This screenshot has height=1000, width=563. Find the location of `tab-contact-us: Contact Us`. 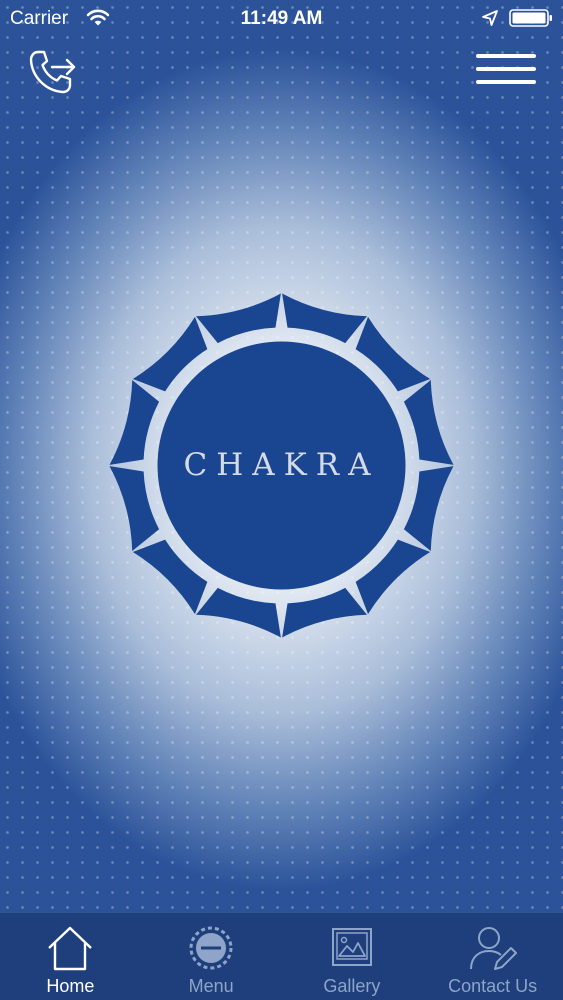

tab-contact-us: Contact Us is located at coordinates (492, 956).